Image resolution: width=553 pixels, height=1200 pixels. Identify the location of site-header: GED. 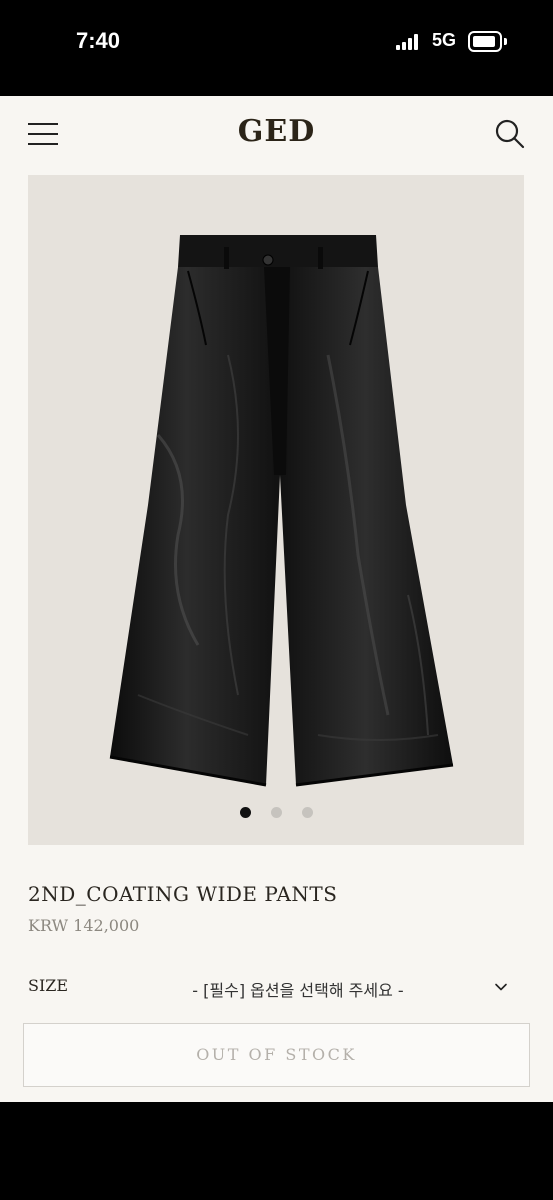
(276, 135).